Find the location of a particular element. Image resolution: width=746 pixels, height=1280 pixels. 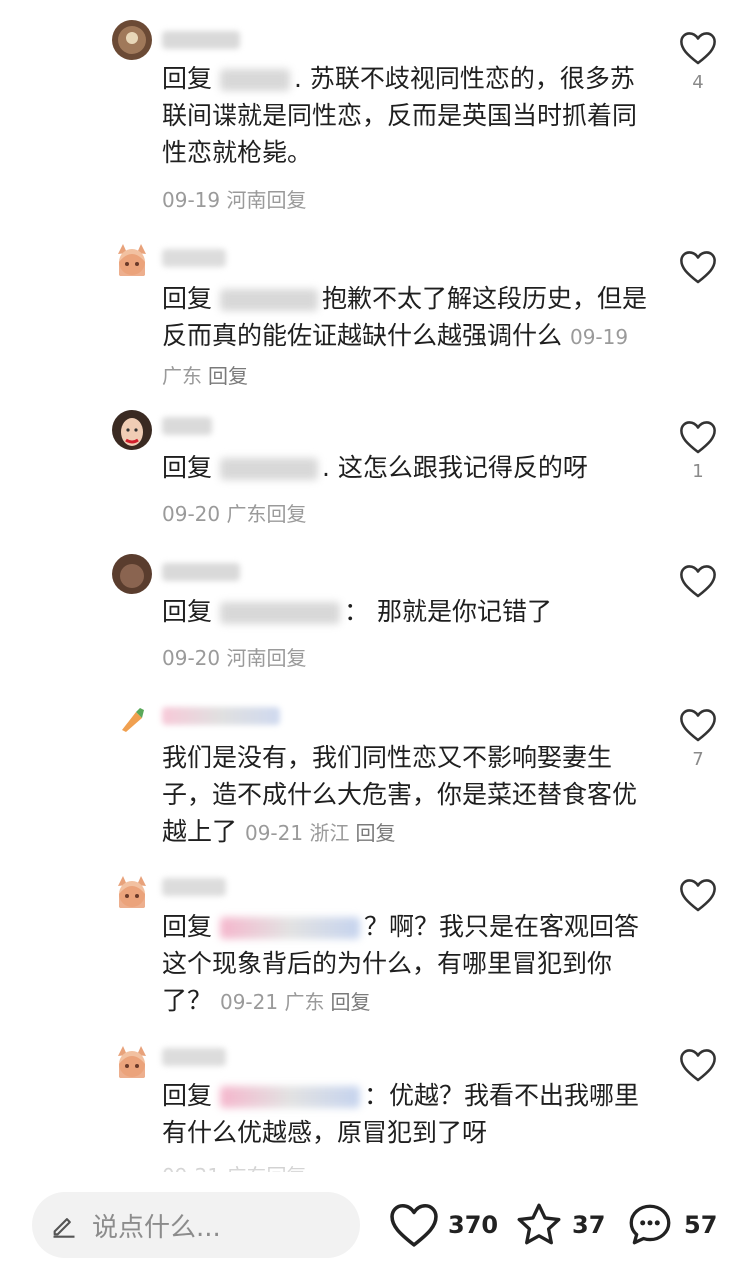

like-count-total: 370 is located at coordinates (473, 1225).